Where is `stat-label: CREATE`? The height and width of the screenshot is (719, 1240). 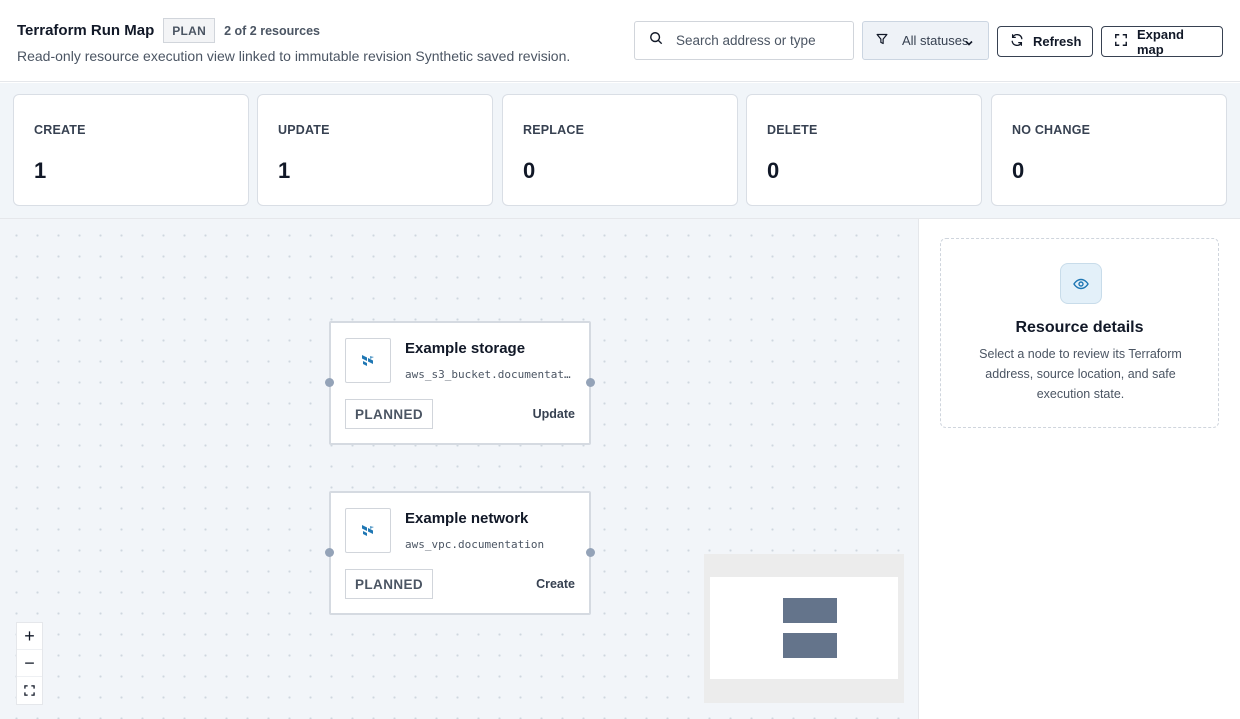
stat-label: CREATE is located at coordinates (60, 130).